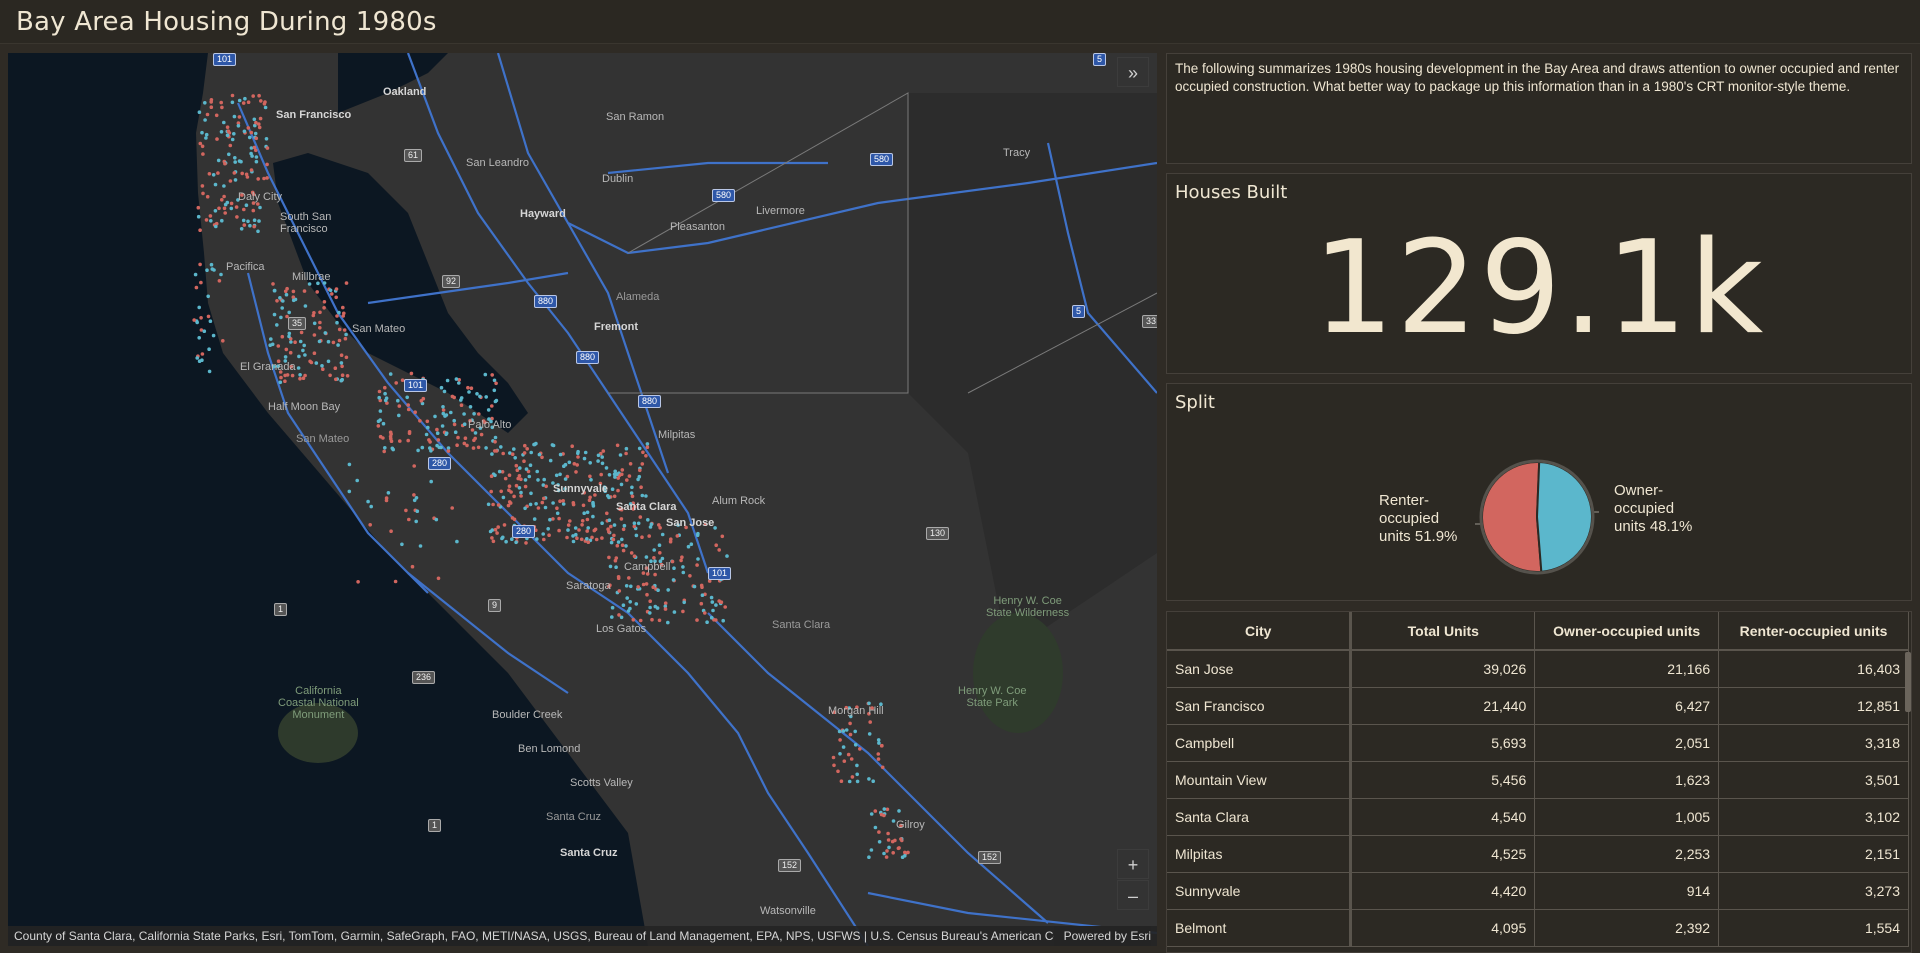 The height and width of the screenshot is (953, 1920). What do you see at coordinates (1538, 706) in the screenshot?
I see `table-row: San Francisco 21,440 6,427 12,851` at bounding box center [1538, 706].